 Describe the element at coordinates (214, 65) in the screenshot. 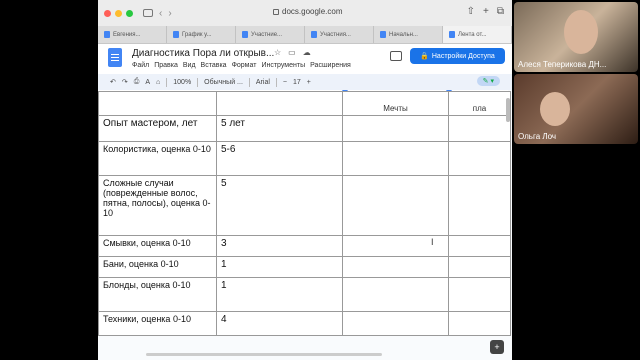

I see `menu-insert: Вставка` at that location.